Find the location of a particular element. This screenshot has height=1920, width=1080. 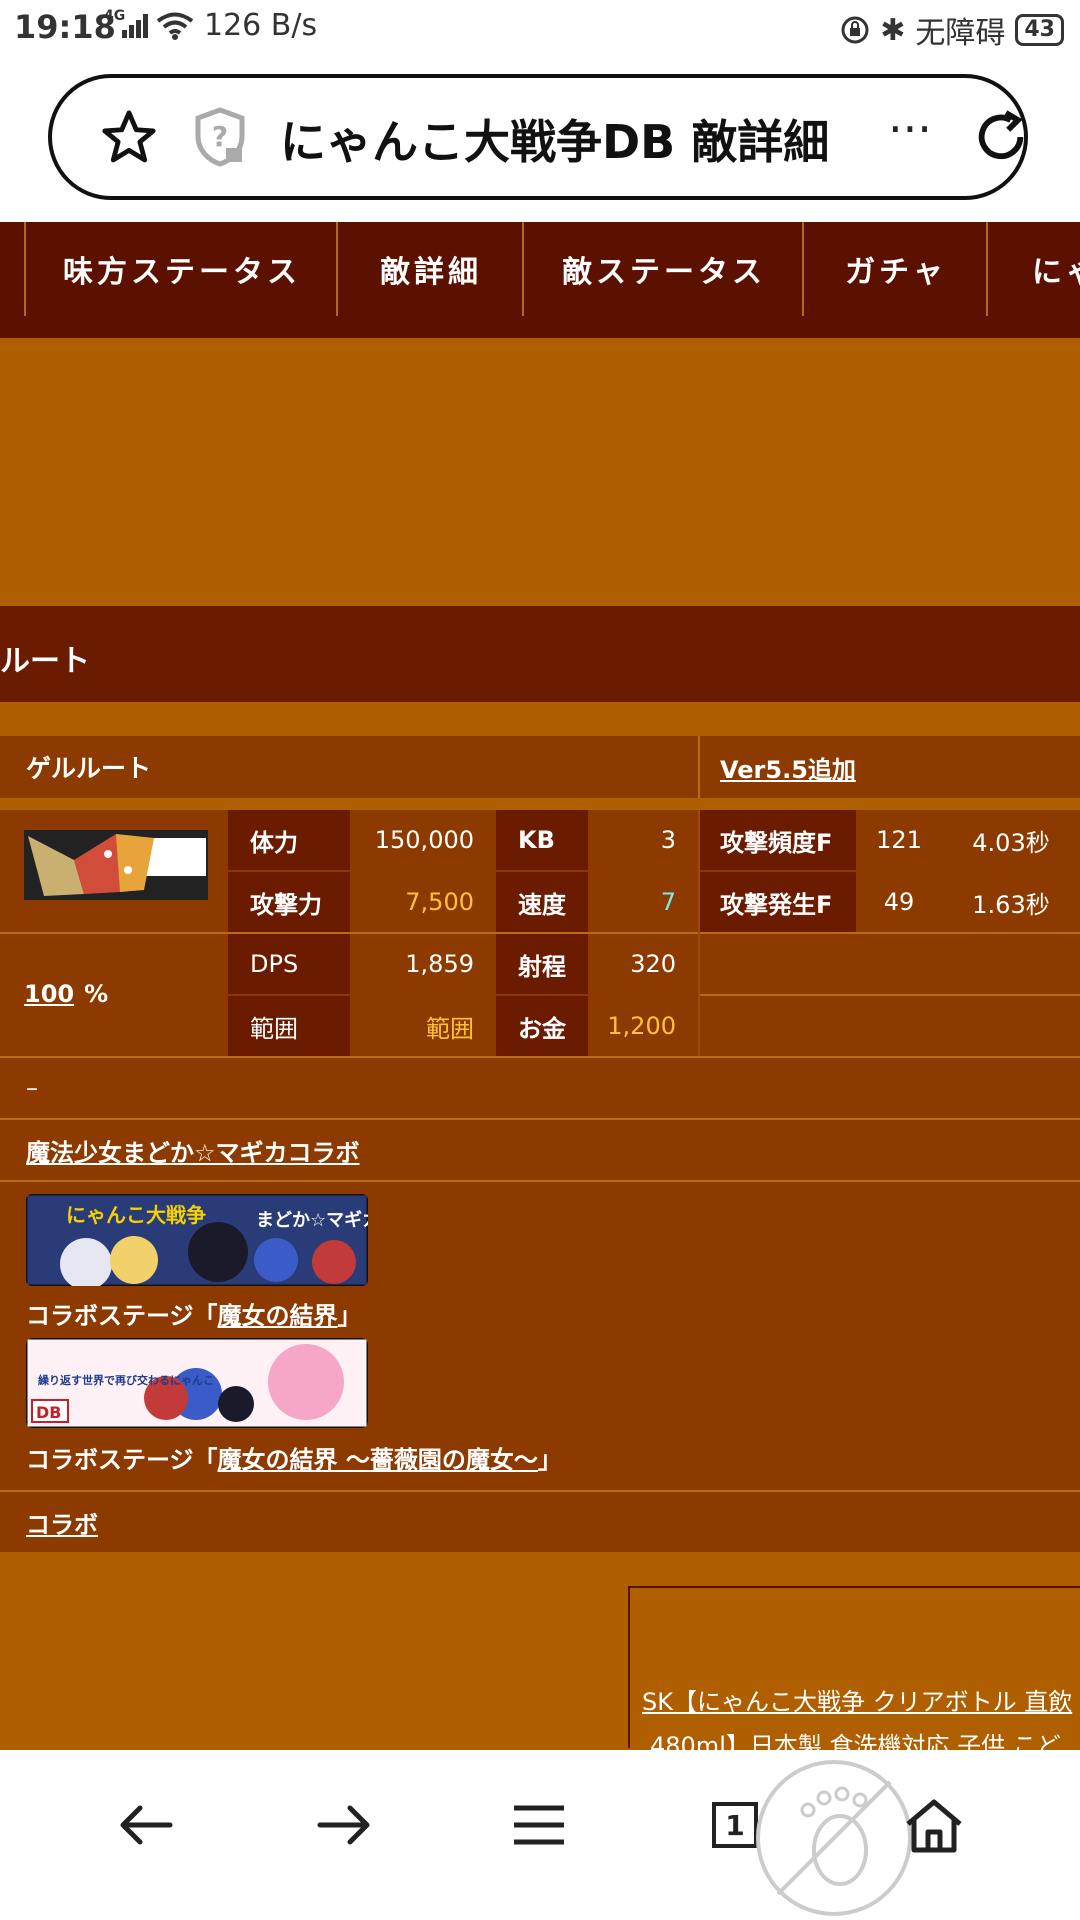

stage-1-link: 魔女の結界 is located at coordinates (278, 1313).